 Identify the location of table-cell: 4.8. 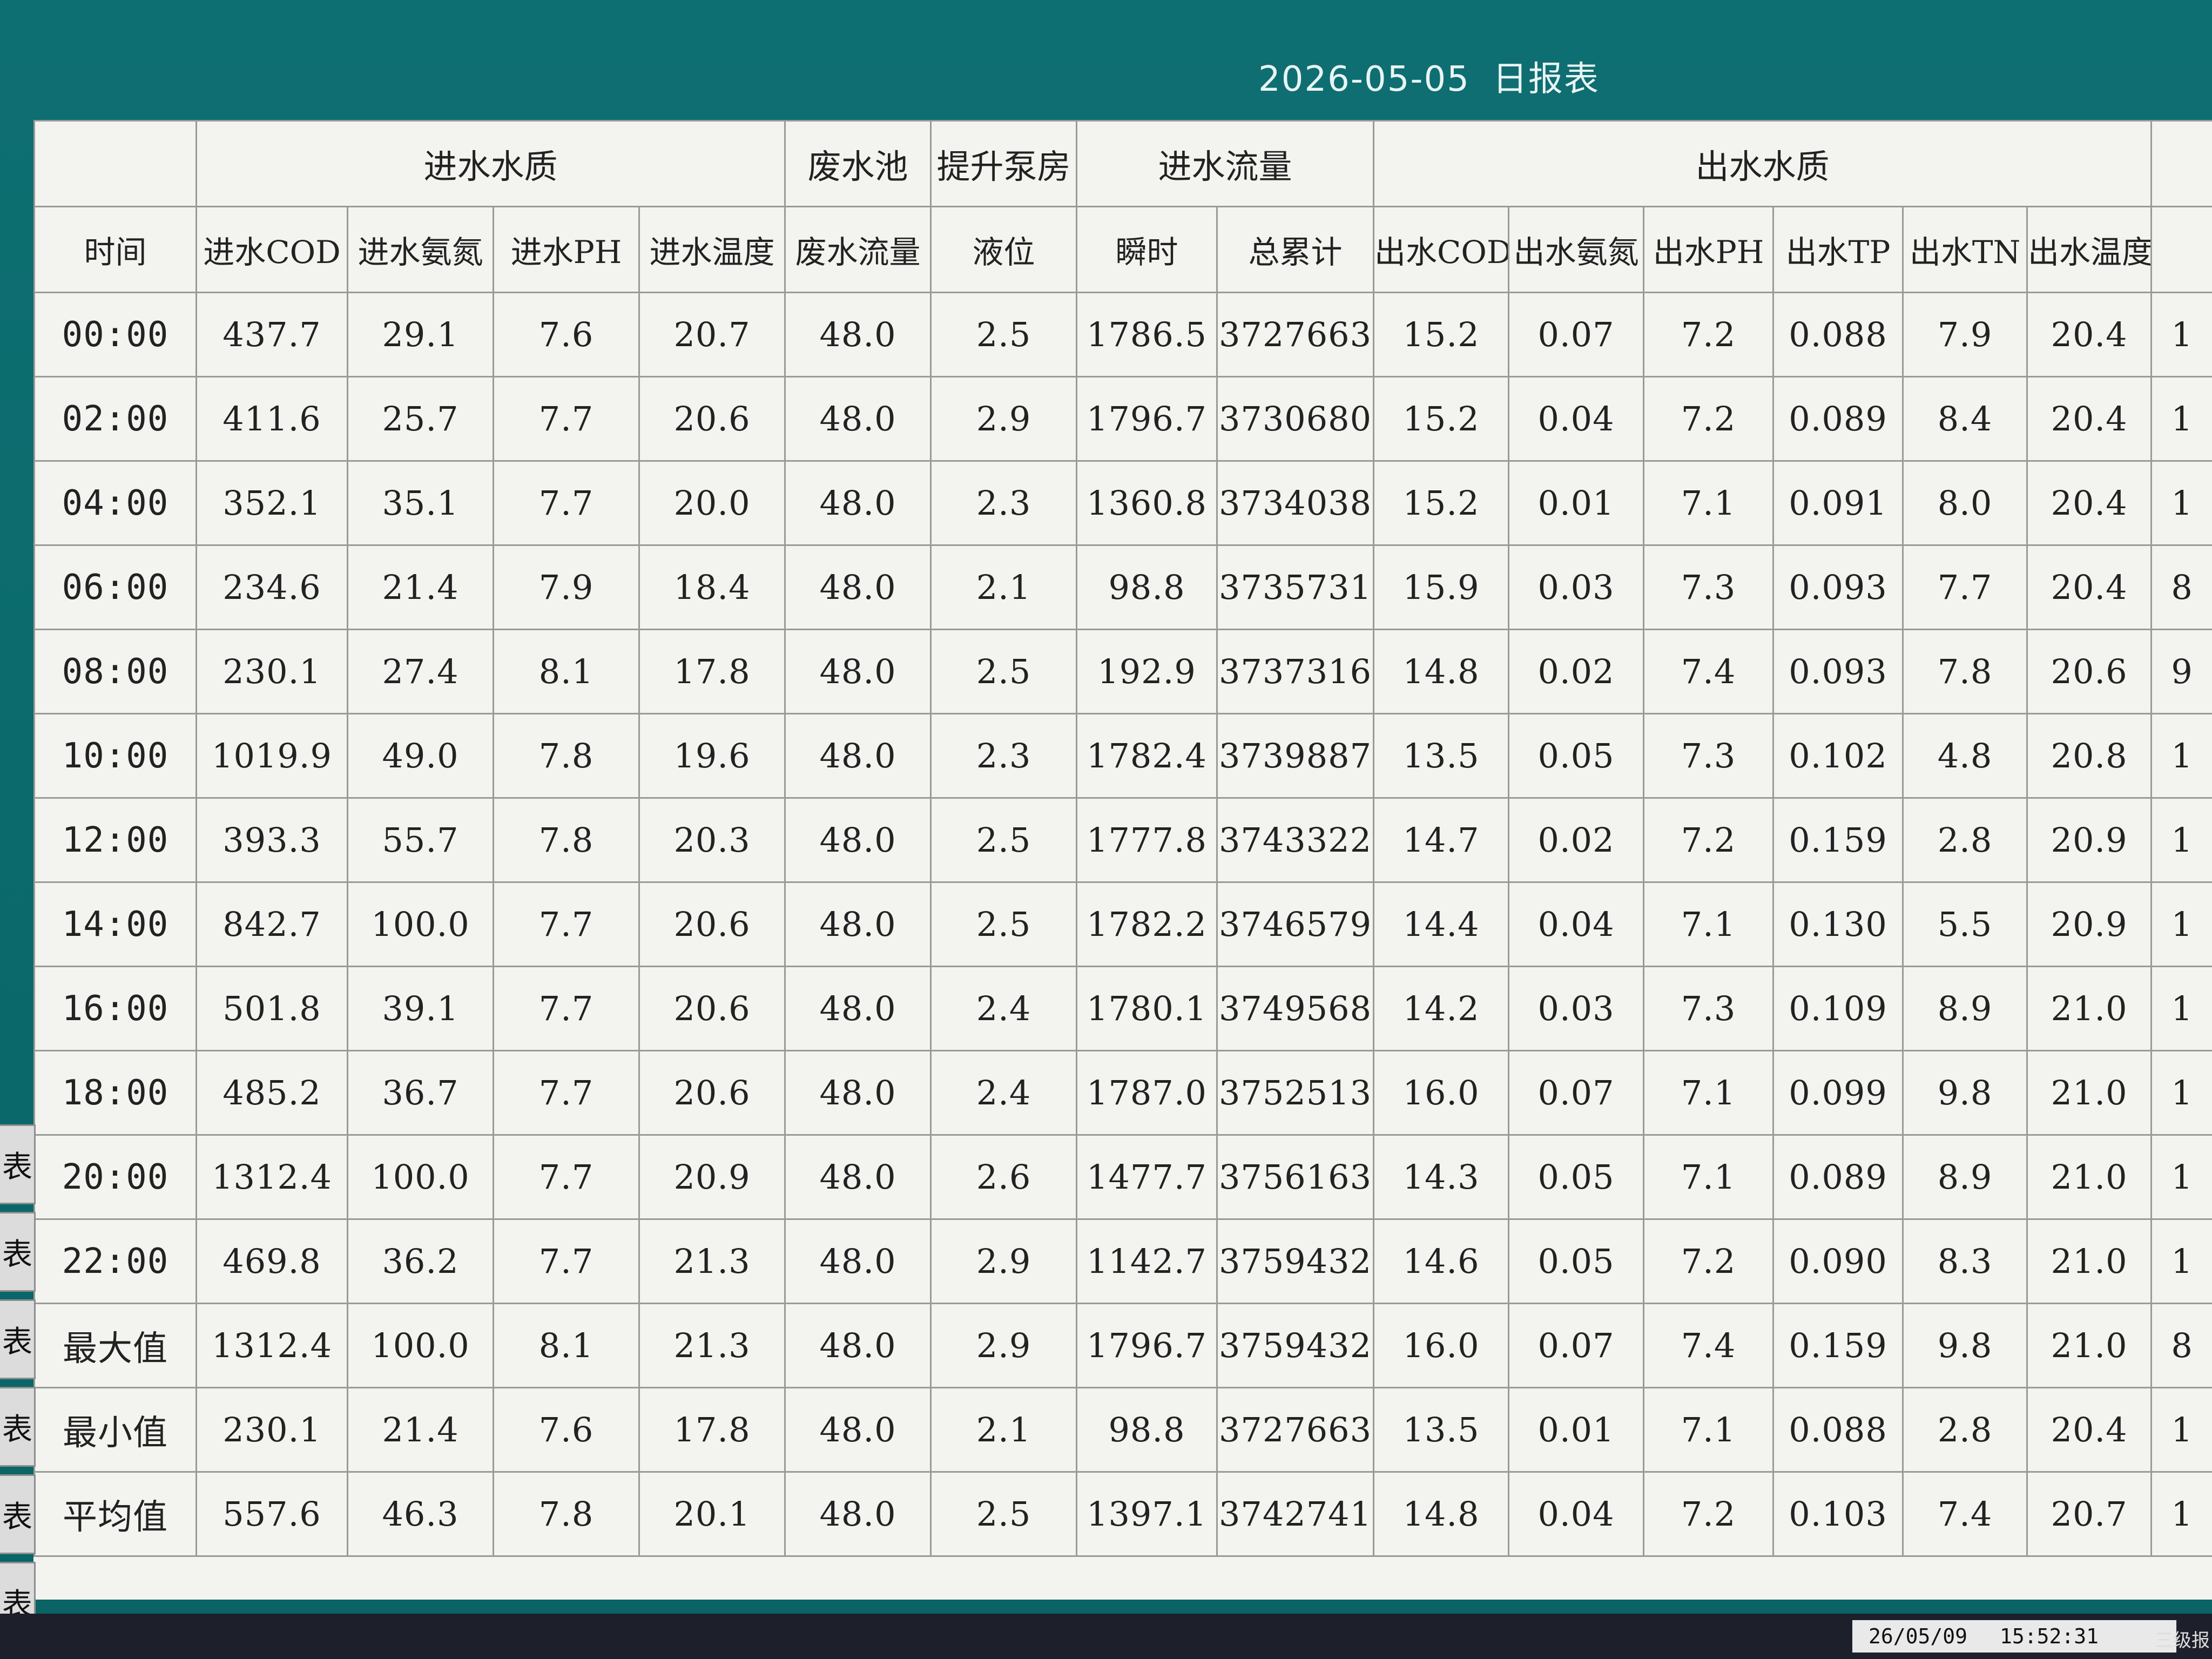
(1965, 756).